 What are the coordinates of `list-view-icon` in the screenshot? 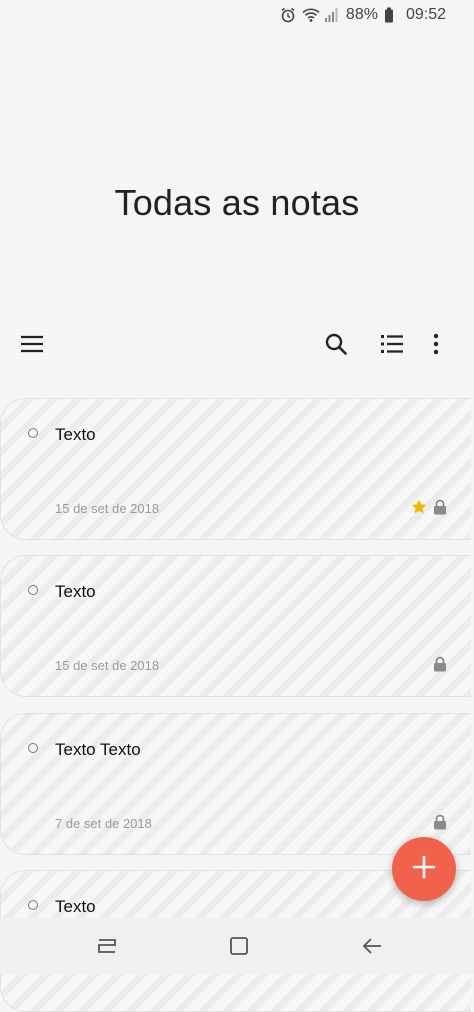 It's located at (392, 344).